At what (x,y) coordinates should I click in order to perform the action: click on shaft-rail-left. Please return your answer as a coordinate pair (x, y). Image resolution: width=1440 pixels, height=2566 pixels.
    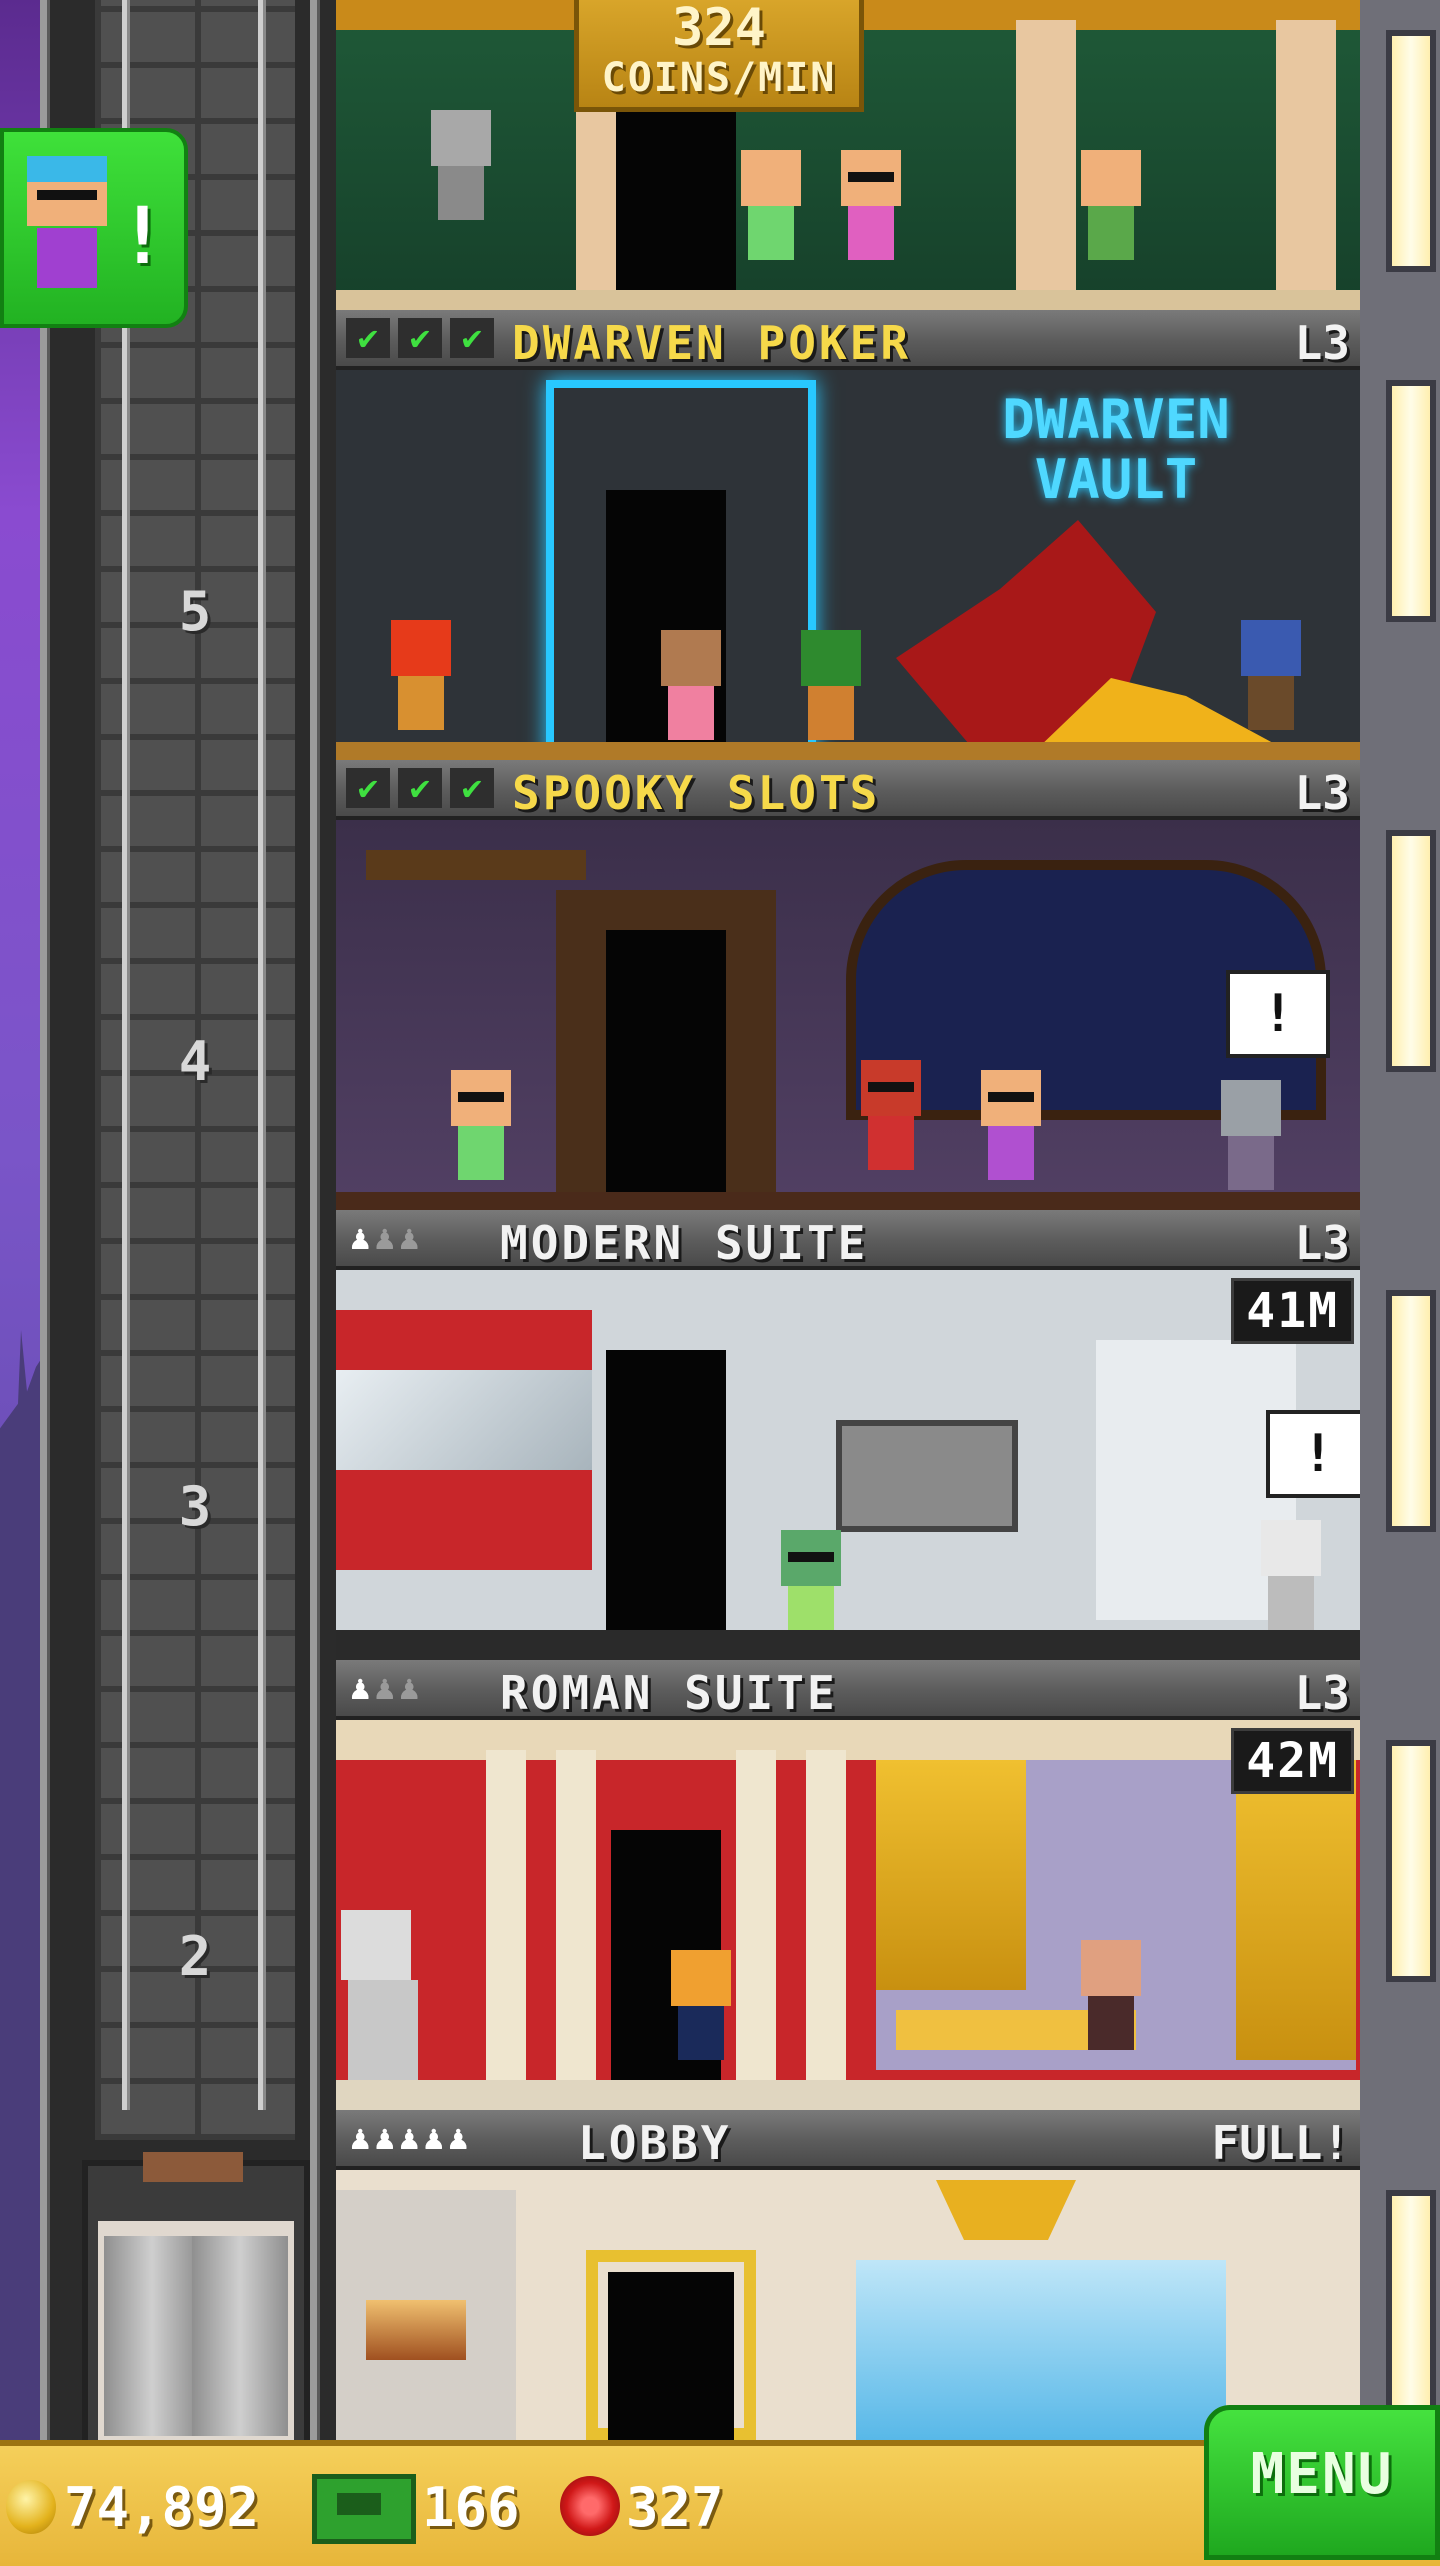
    Looking at the image, I should click on (45, 1220).